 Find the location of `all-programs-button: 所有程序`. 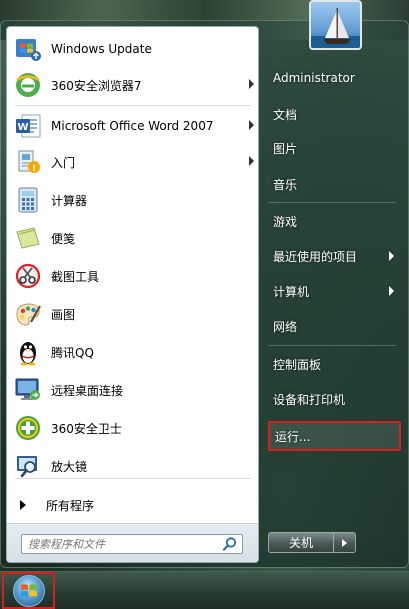

all-programs-button: 所有程序 is located at coordinates (133, 505).